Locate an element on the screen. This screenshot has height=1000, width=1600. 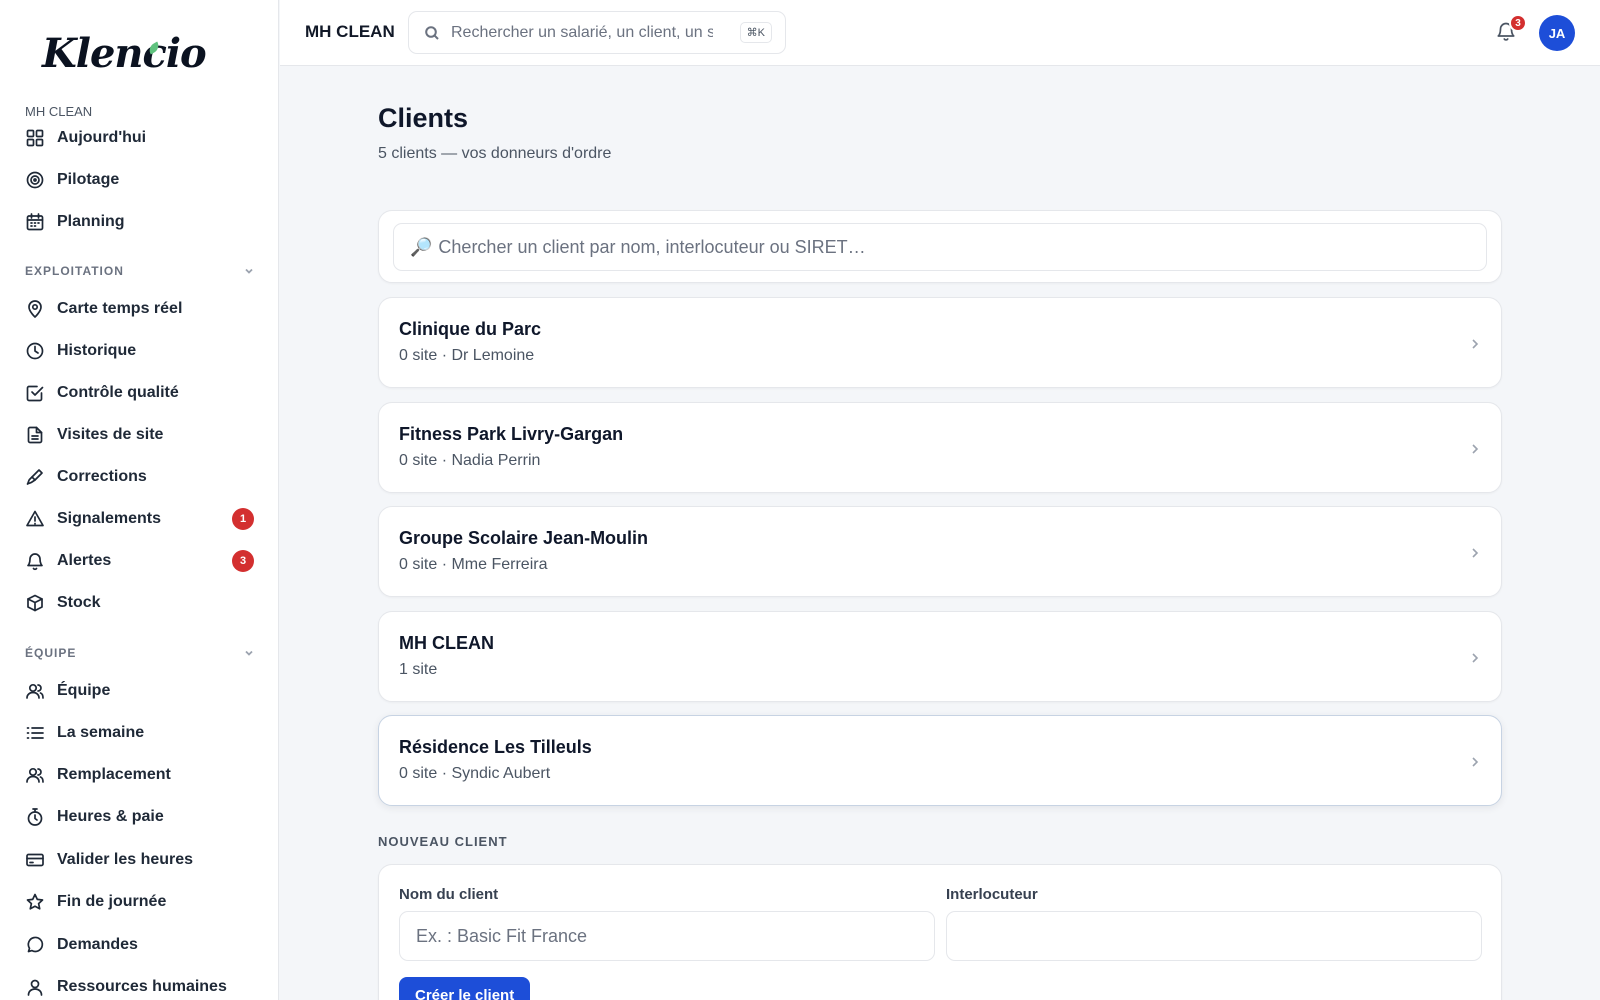
section-exploitation: EXPLOITATION is located at coordinates (140, 272).